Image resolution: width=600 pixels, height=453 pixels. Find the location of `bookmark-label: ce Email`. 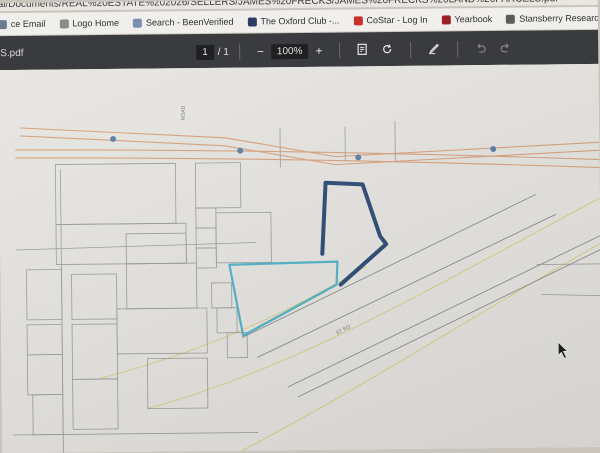

bookmark-label: ce Email is located at coordinates (28, 24).